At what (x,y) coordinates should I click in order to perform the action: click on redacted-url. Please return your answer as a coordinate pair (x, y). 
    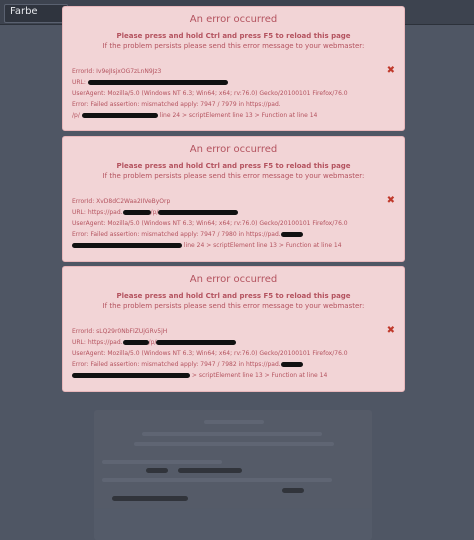
    Looking at the image, I should click on (157, 82).